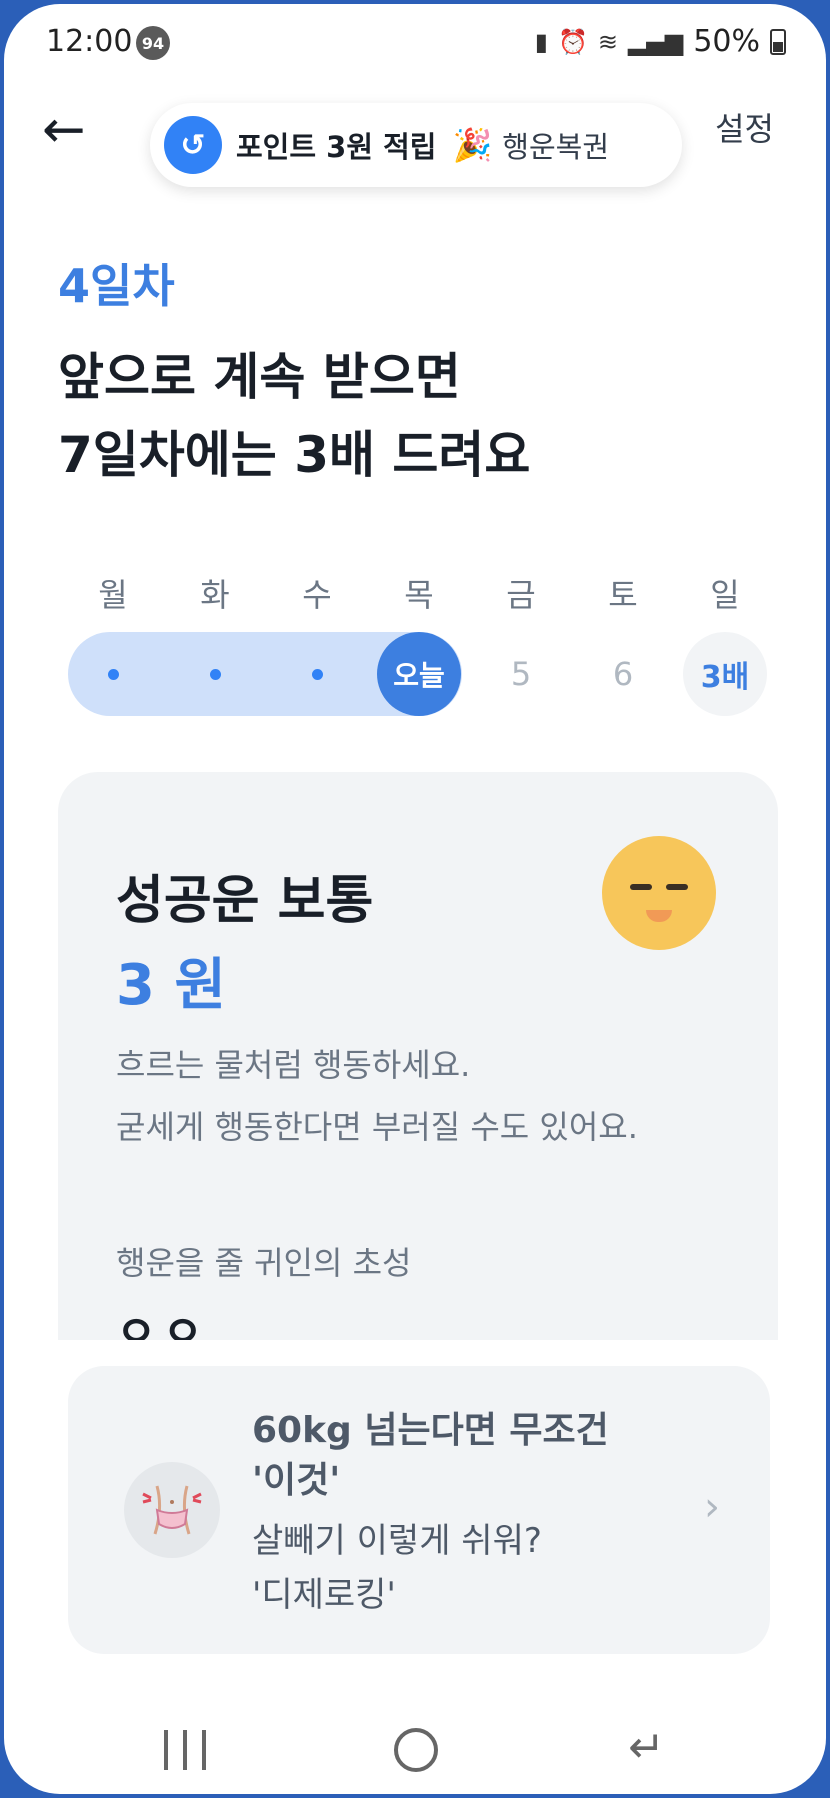 The image size is (830, 1798). What do you see at coordinates (324, 1595) in the screenshot?
I see `ad-body-line-2: '디제로킹'` at bounding box center [324, 1595].